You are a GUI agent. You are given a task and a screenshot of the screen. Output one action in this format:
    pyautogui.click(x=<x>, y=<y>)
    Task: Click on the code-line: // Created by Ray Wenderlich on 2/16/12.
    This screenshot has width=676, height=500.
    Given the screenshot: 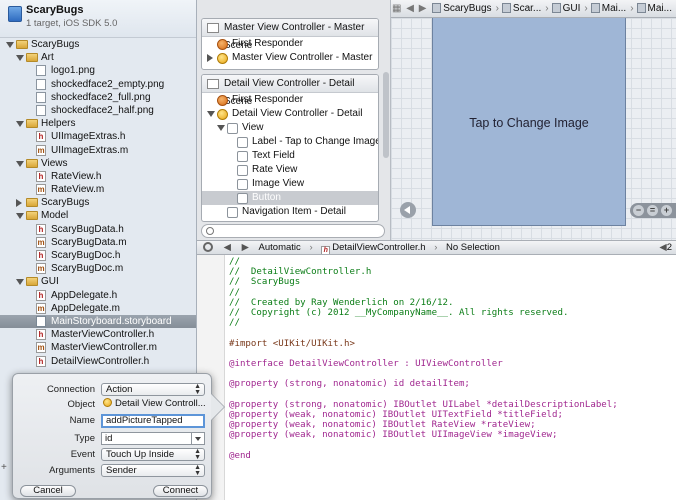 What is the action you would take?
    pyautogui.click(x=423, y=303)
    